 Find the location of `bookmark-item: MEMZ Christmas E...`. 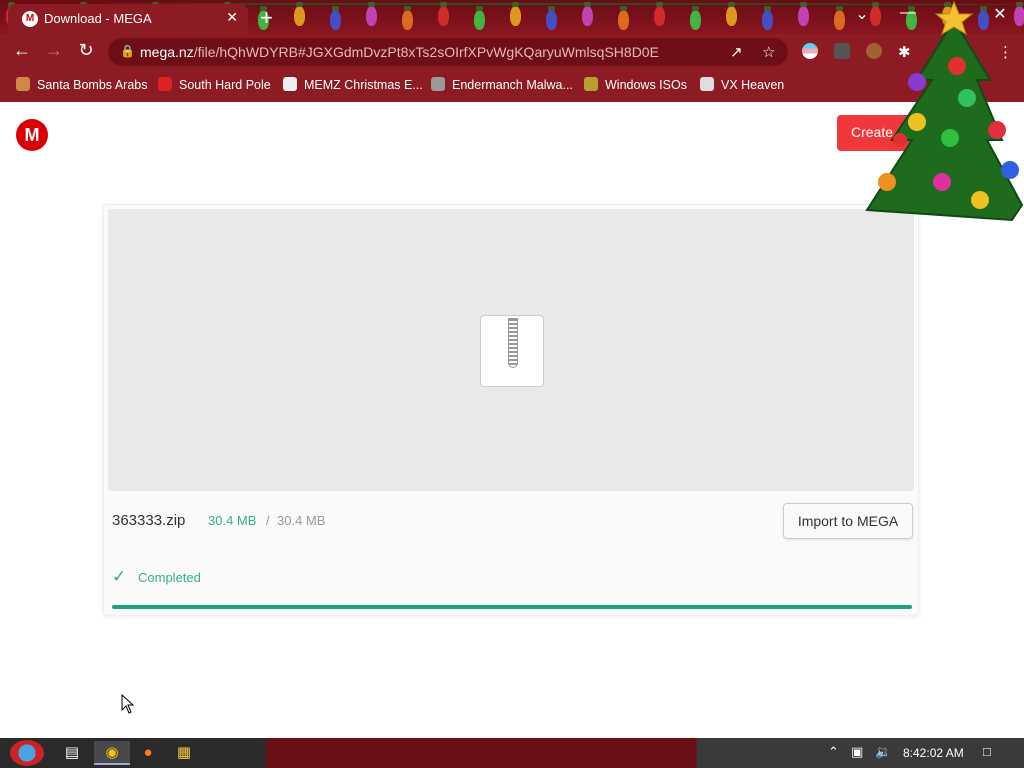

bookmark-item: MEMZ Christmas E... is located at coordinates (353, 84).